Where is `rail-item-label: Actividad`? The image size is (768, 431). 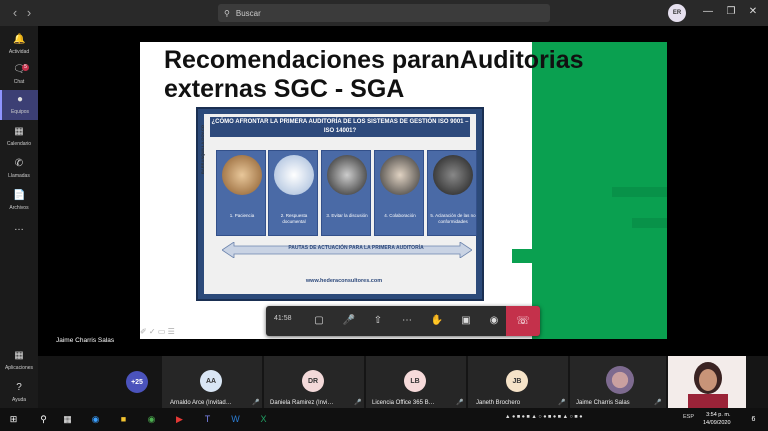
rail-item-label: Actividad is located at coordinates (19, 52).